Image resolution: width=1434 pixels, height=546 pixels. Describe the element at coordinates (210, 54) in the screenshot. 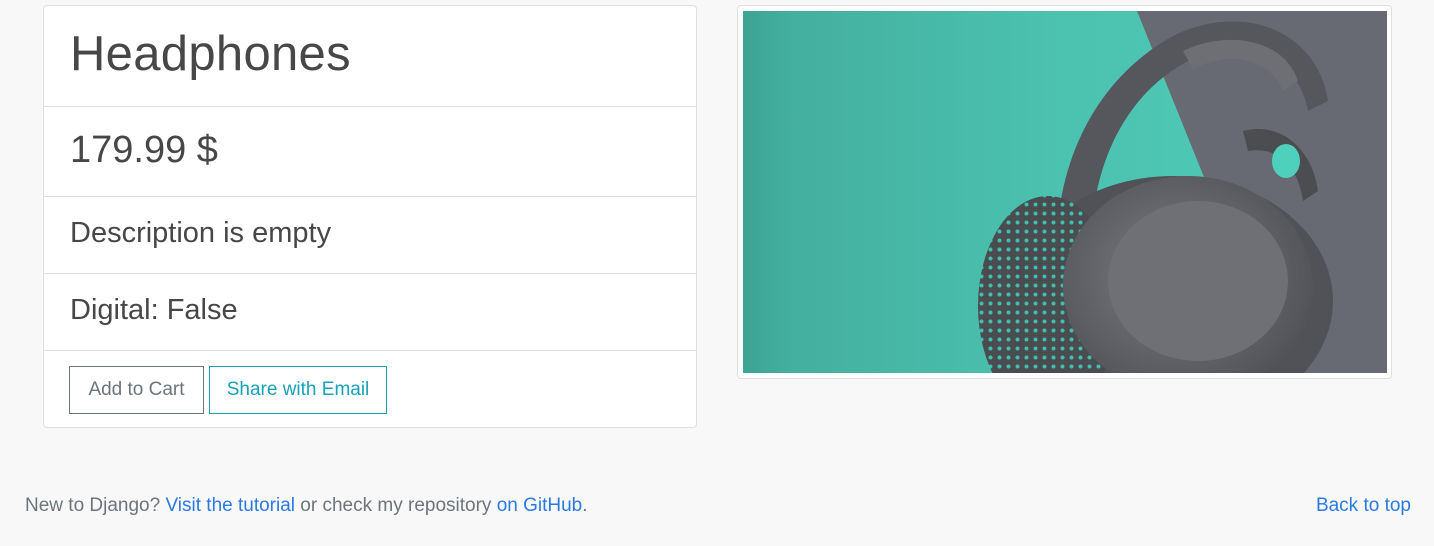

I see `product-title: Headphones` at that location.